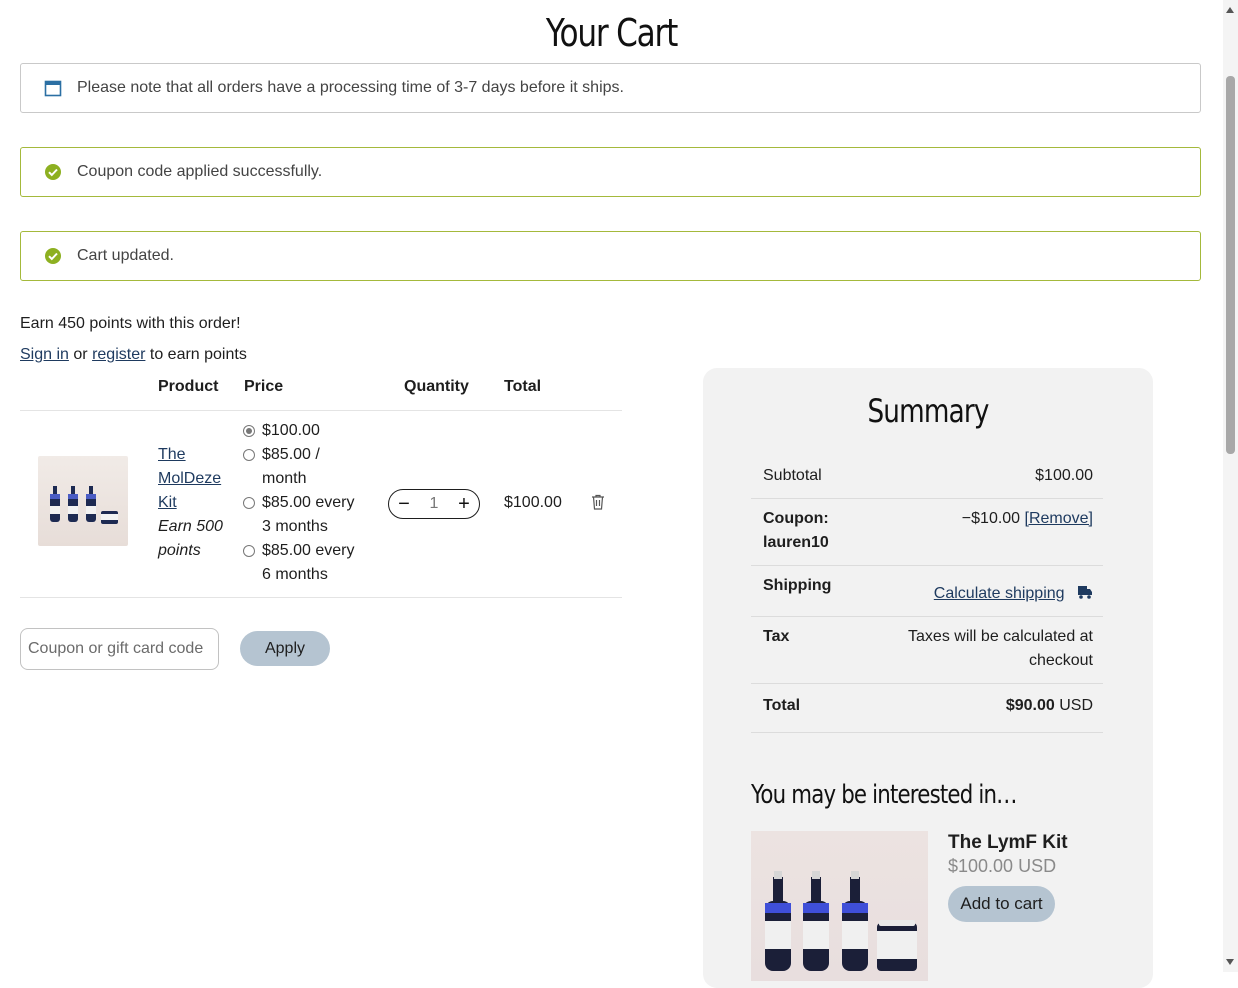 The image size is (1238, 988). Describe the element at coordinates (1064, 475) in the screenshot. I see `subtotal-value: $100.00` at that location.